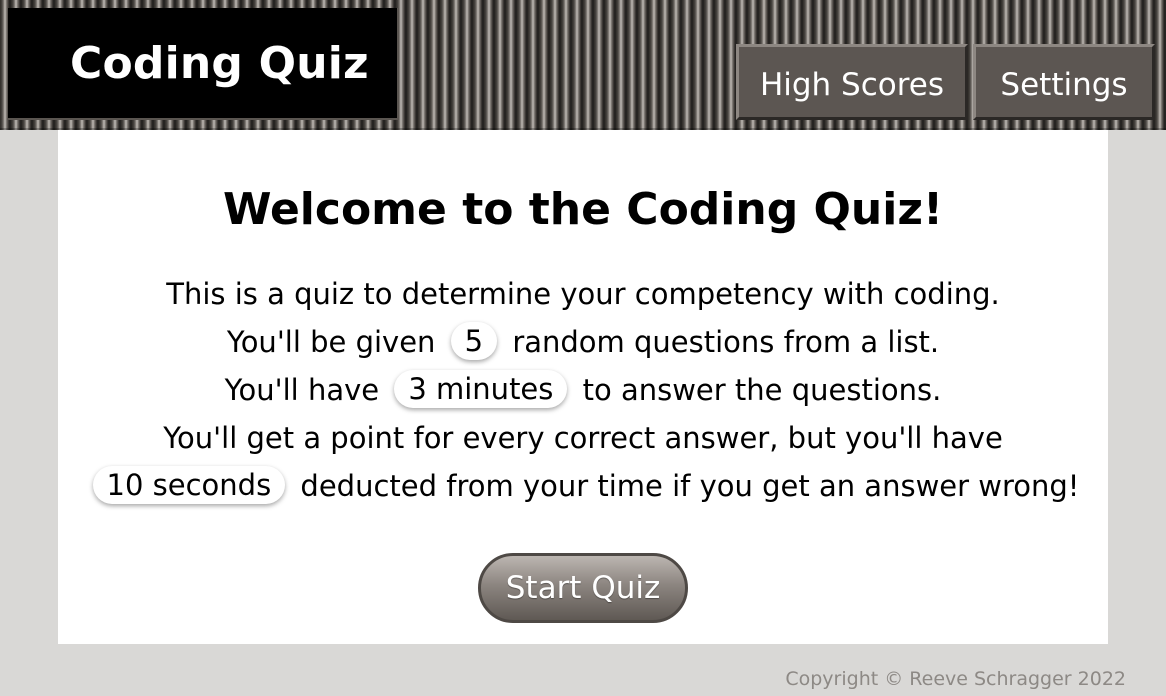 The image size is (1166, 696). I want to click on brand-box: Coding Quiz, so click(203, 64).